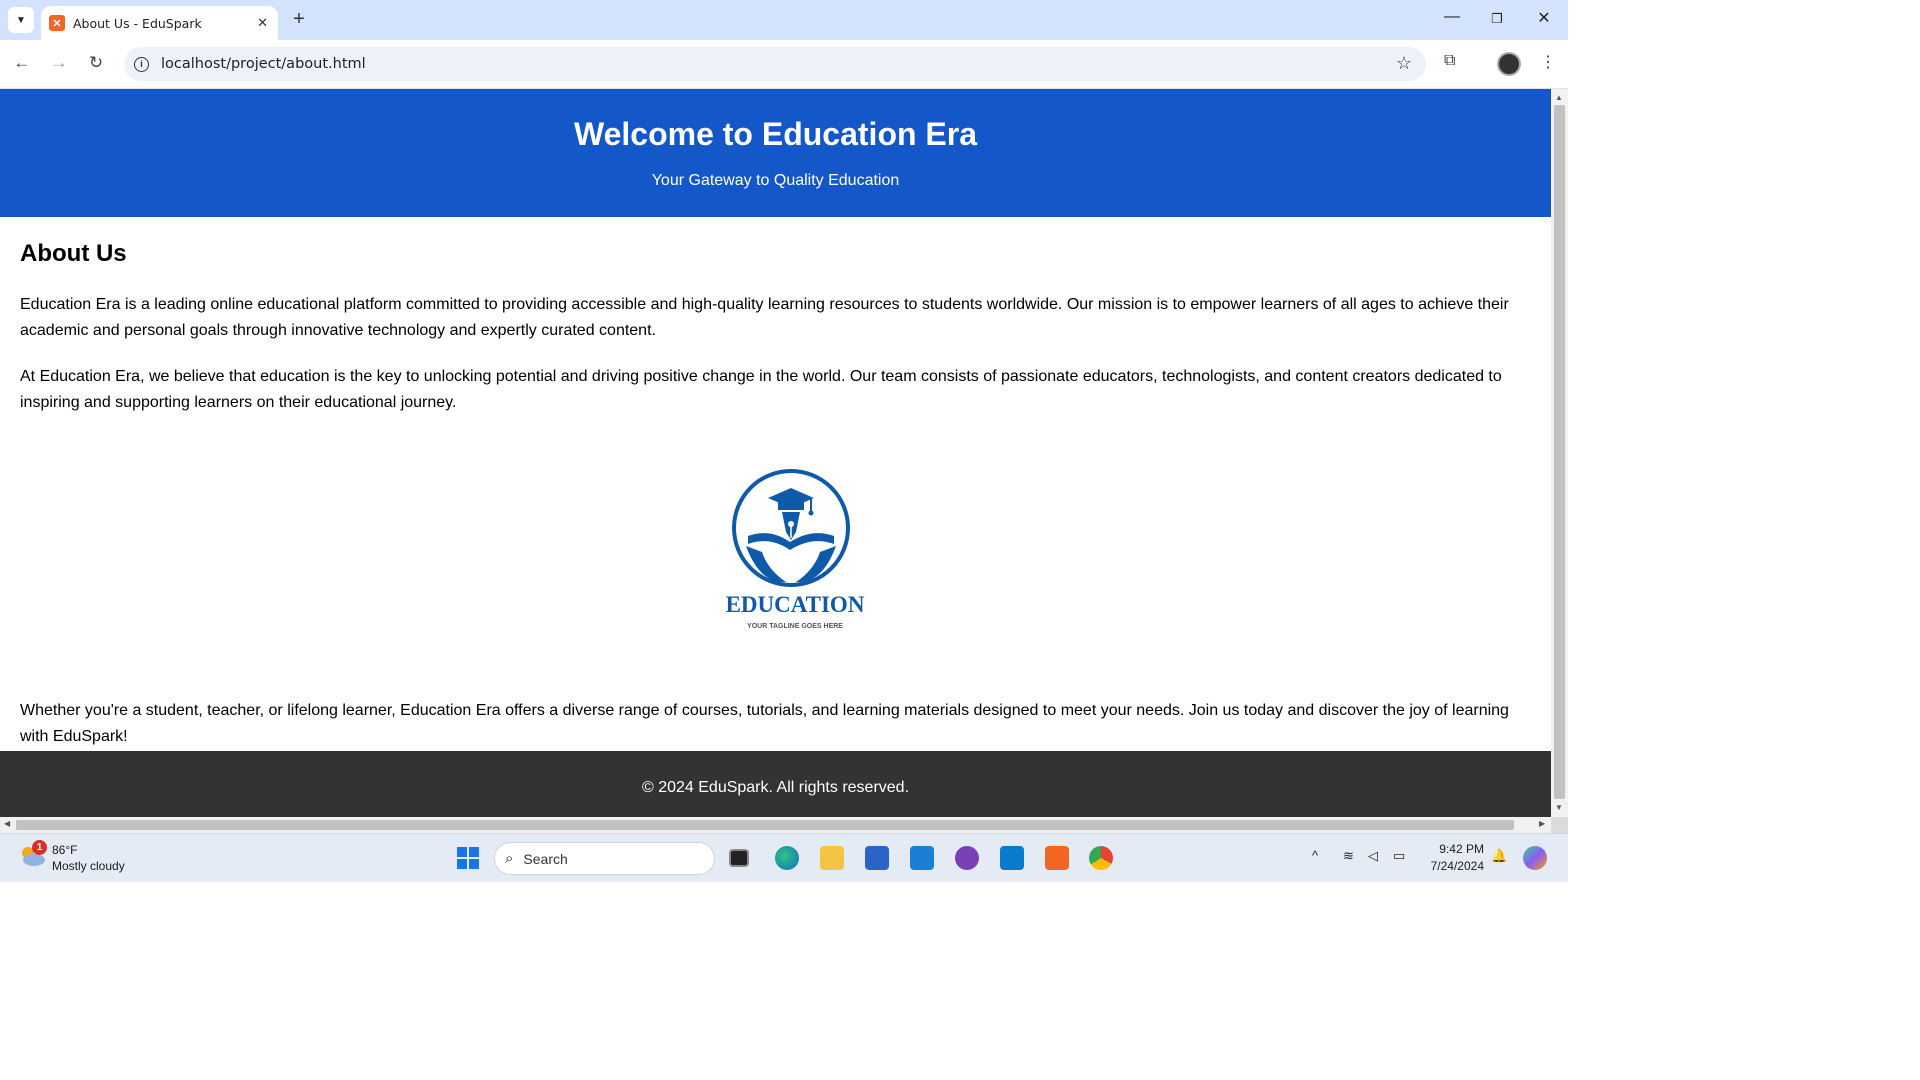 The image size is (1920, 1080). What do you see at coordinates (263, 64) in the screenshot?
I see `url-text: localhost/project/about.html` at bounding box center [263, 64].